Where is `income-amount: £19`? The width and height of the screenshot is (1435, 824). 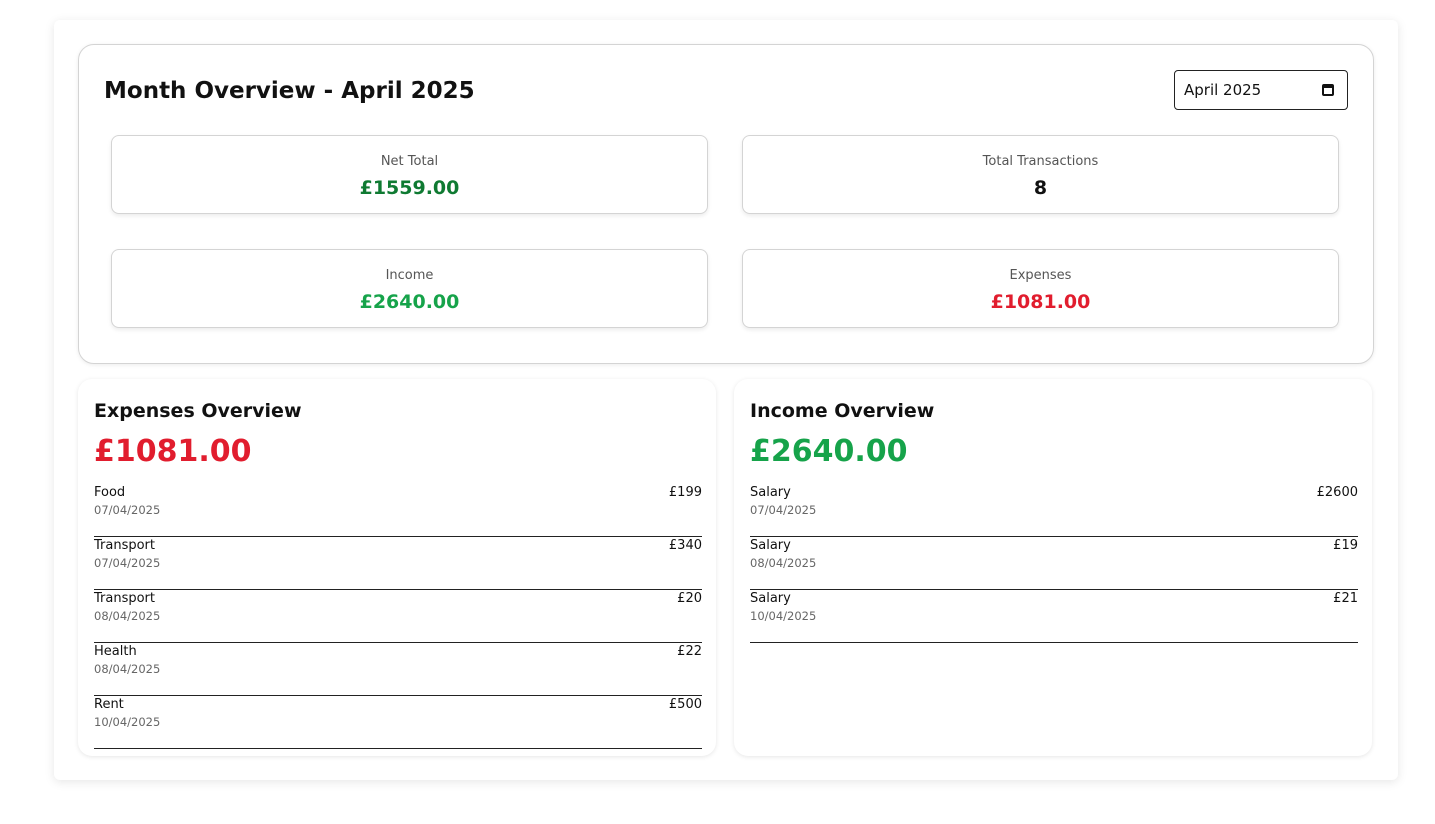 income-amount: £19 is located at coordinates (1345, 545).